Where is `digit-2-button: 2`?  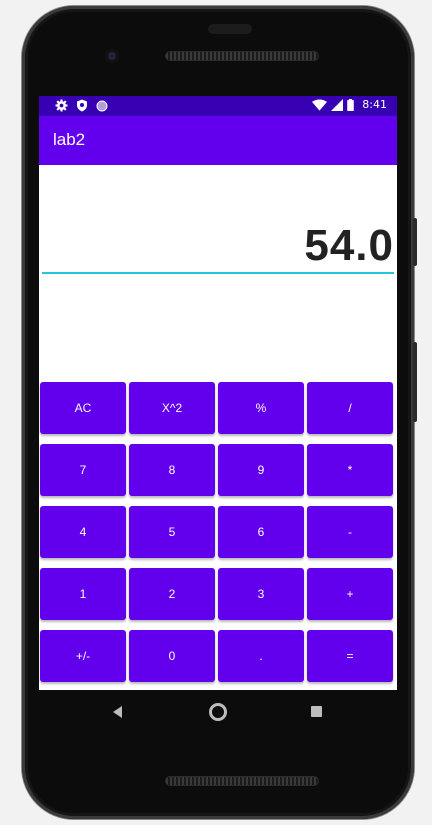
digit-2-button: 2 is located at coordinates (172, 594).